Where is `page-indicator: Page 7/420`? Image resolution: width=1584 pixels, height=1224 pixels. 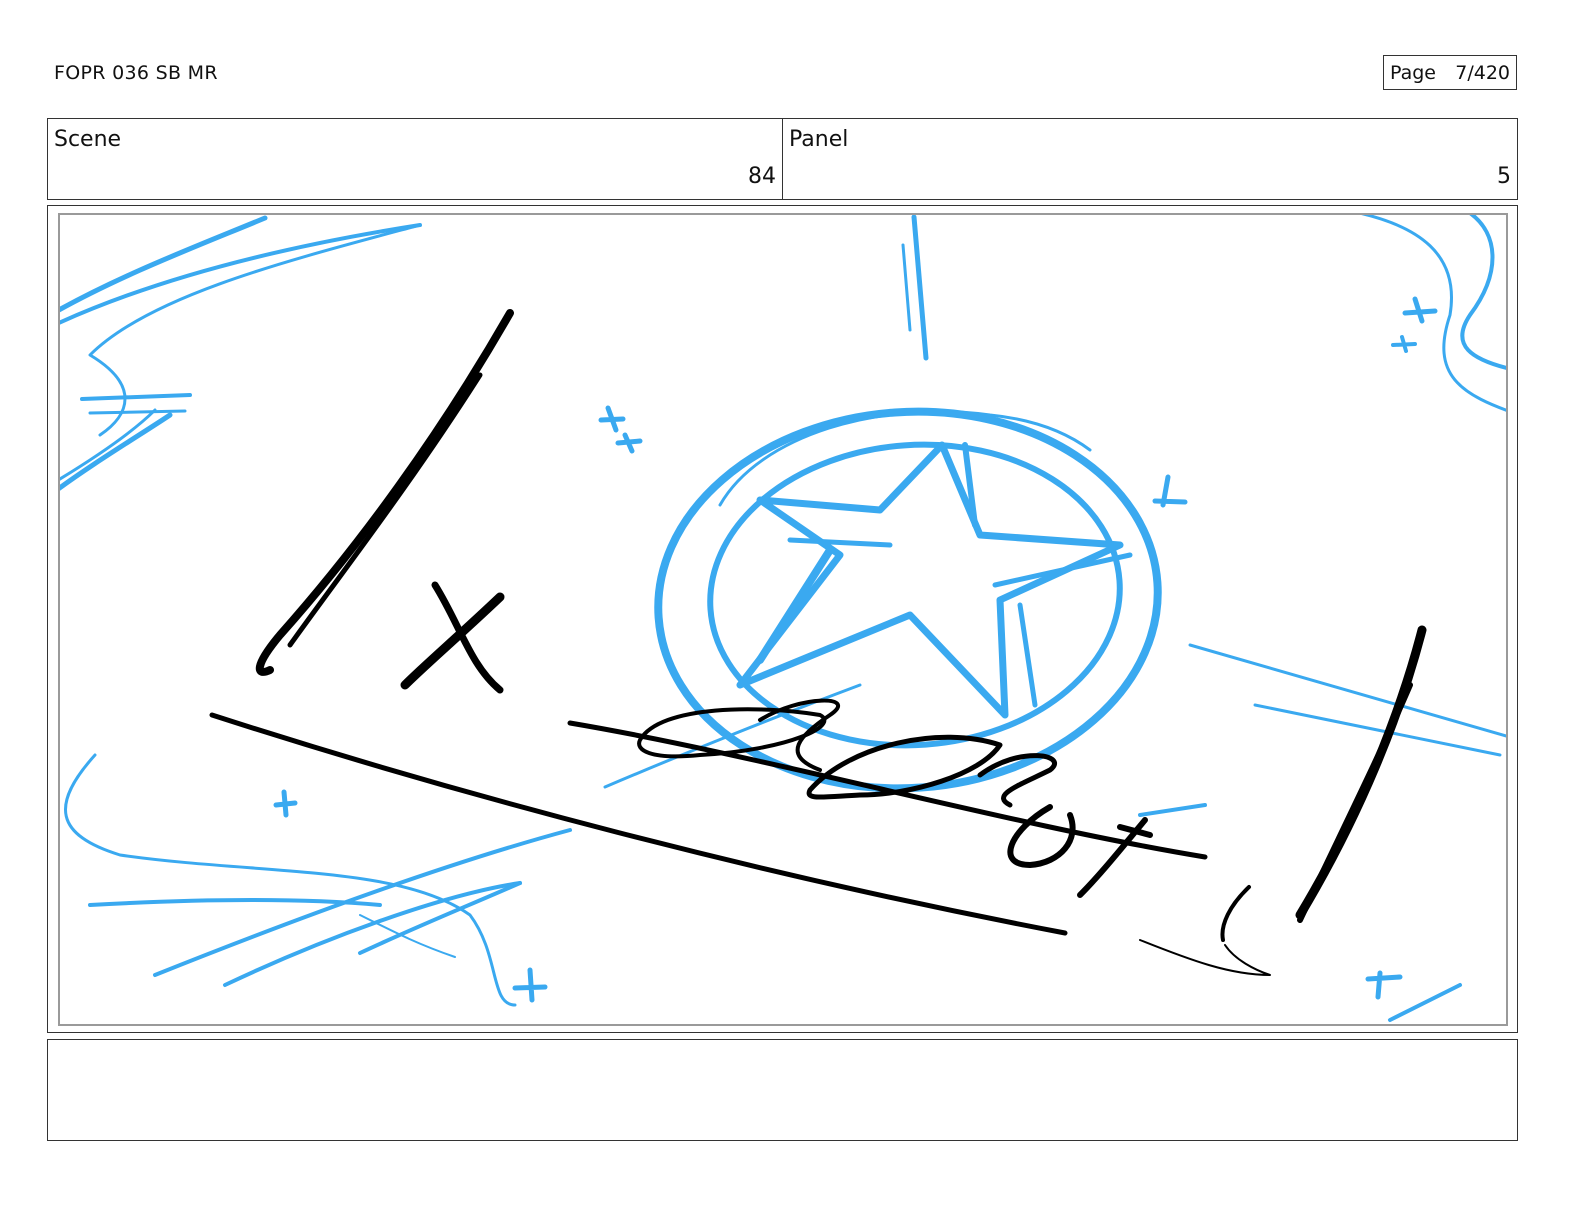
page-indicator: Page 7/420 is located at coordinates (1450, 72).